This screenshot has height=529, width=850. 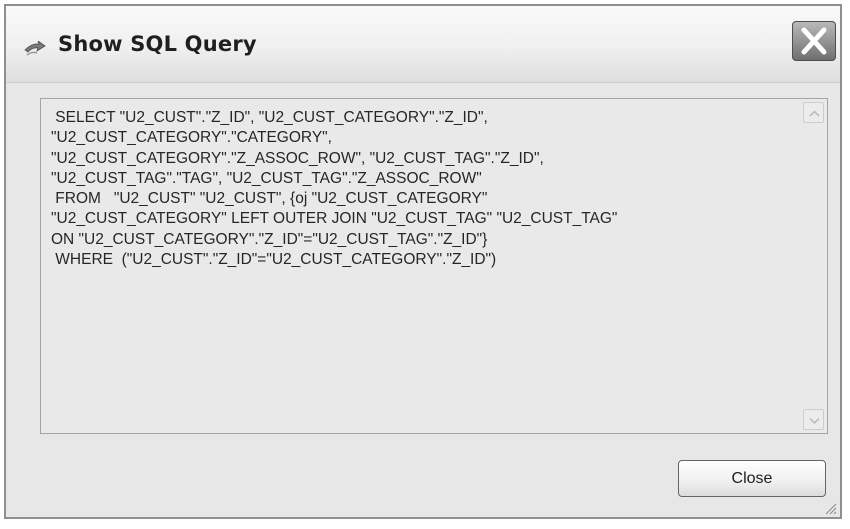 What do you see at coordinates (157, 44) in the screenshot?
I see `dialog-title: Show SQL Query` at bounding box center [157, 44].